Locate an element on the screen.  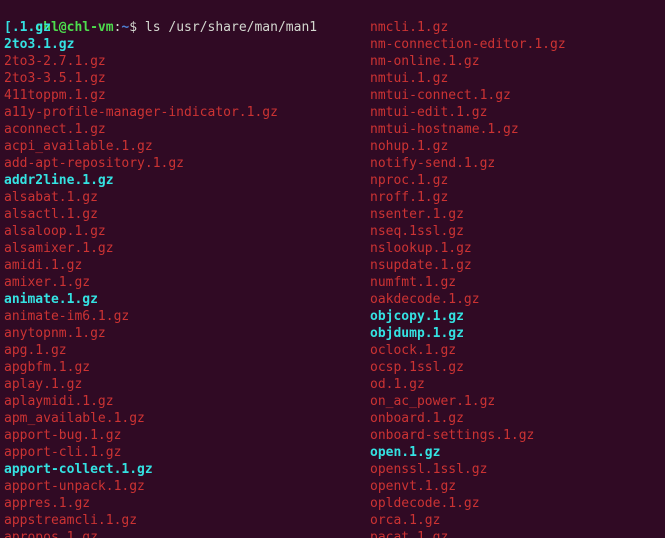
file-entry: apport-cli.1.gz is located at coordinates (63, 452).